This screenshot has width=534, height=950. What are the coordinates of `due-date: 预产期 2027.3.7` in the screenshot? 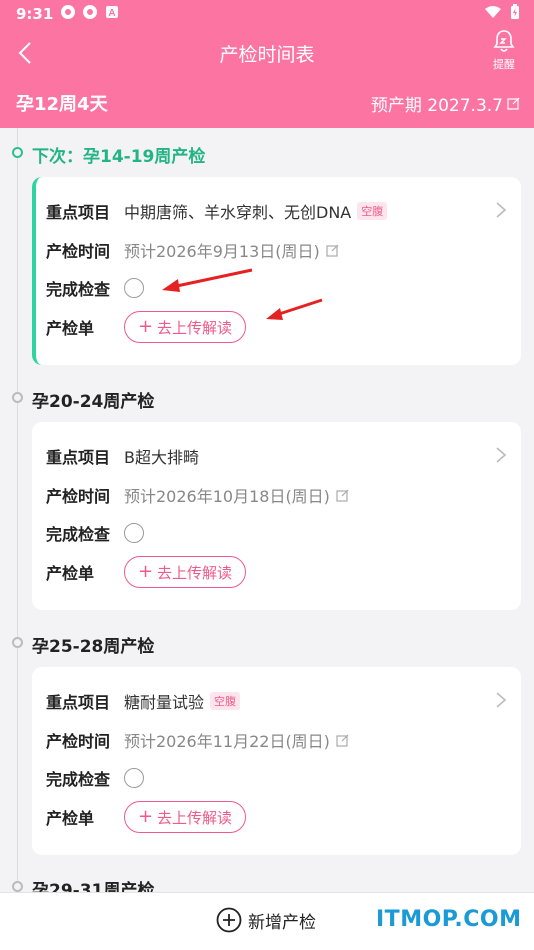 It's located at (445, 103).